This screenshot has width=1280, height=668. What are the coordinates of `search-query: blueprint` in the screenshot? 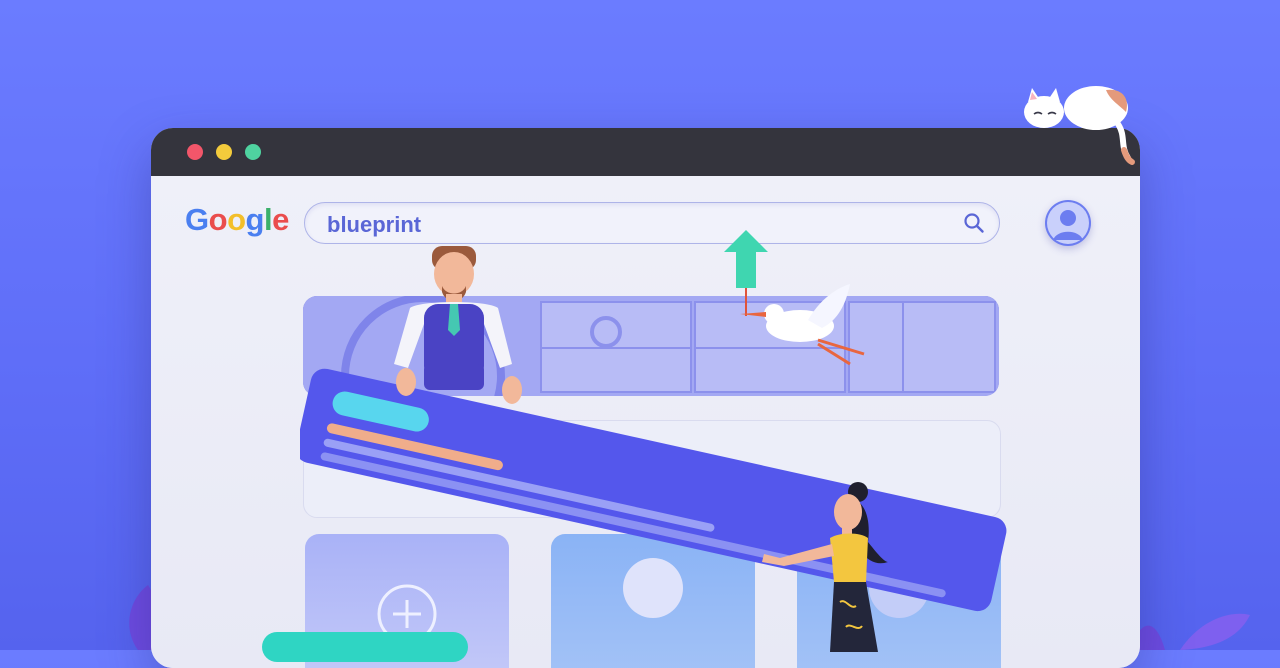 It's located at (374, 224).